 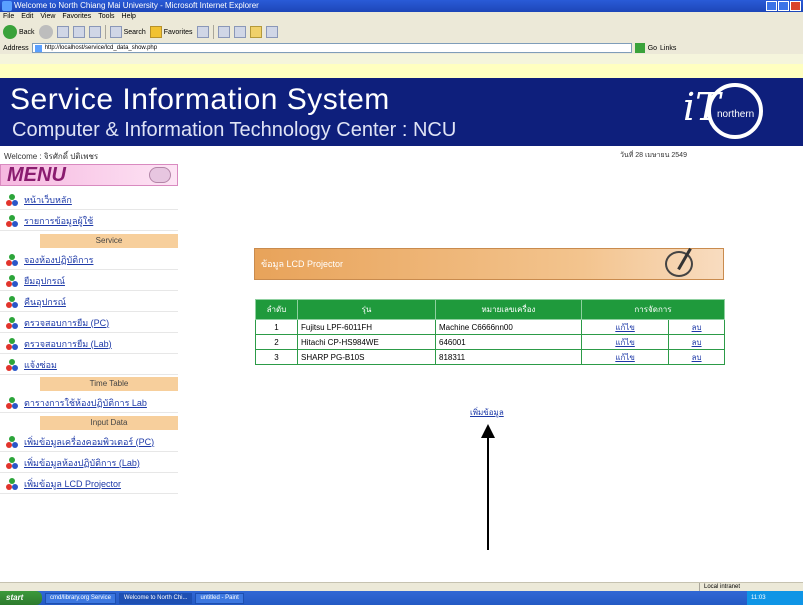 What do you see at coordinates (129, 17) in the screenshot?
I see `menu-help: Help` at bounding box center [129, 17].